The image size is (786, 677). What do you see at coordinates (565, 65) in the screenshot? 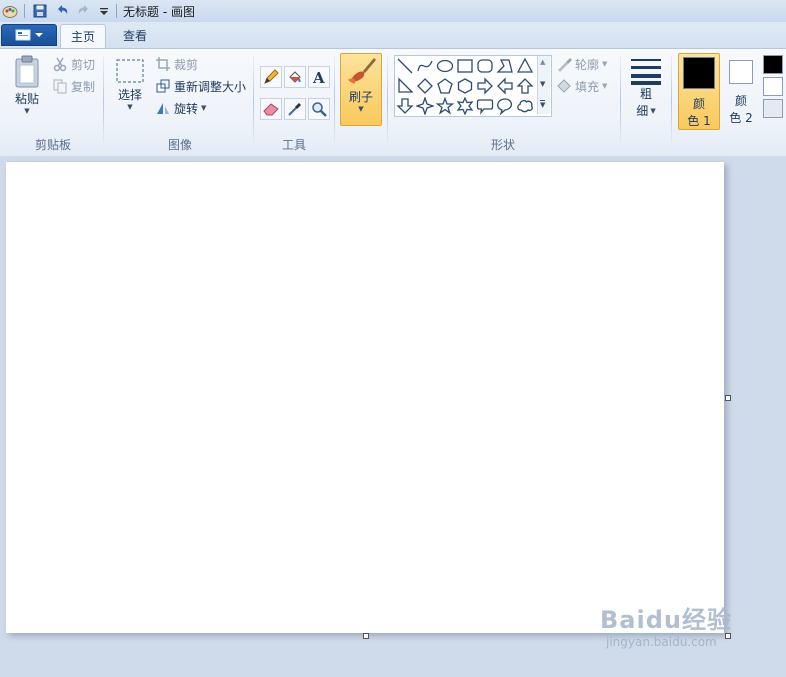
I see `outline-brush-icon` at bounding box center [565, 65].